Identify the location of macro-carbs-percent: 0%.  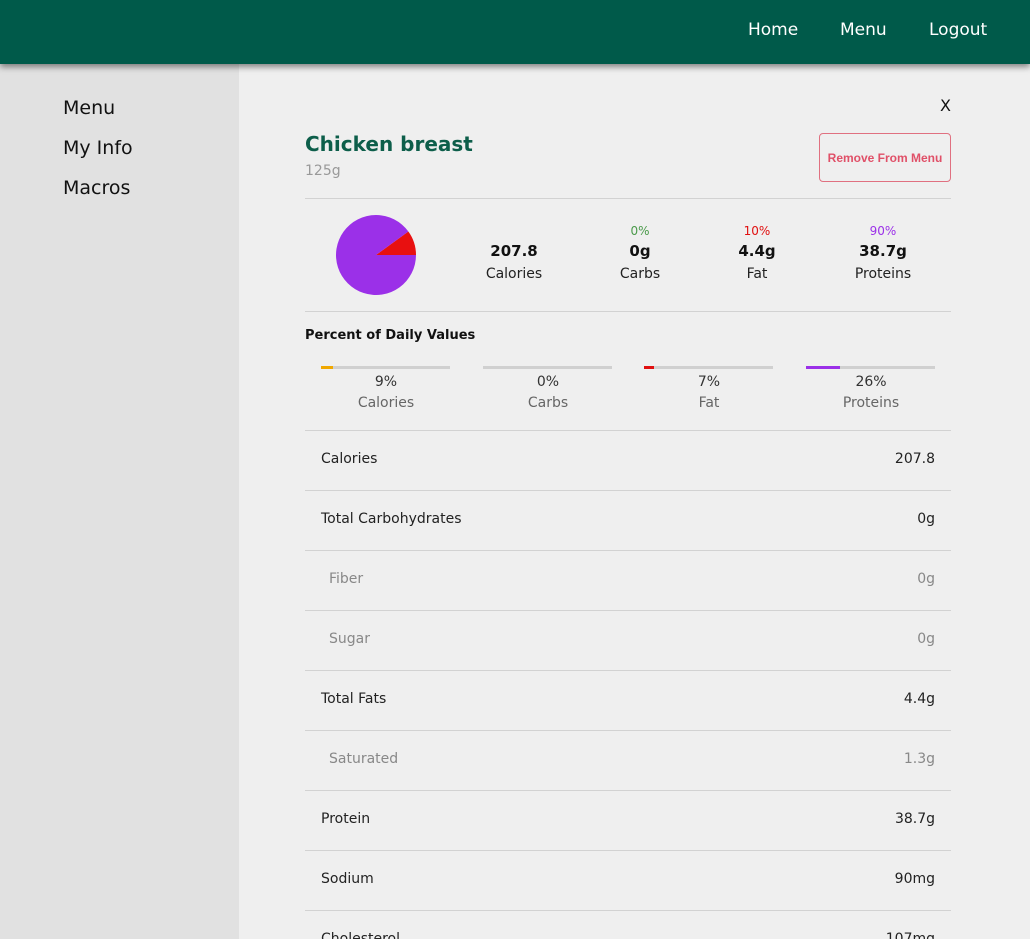
(640, 231).